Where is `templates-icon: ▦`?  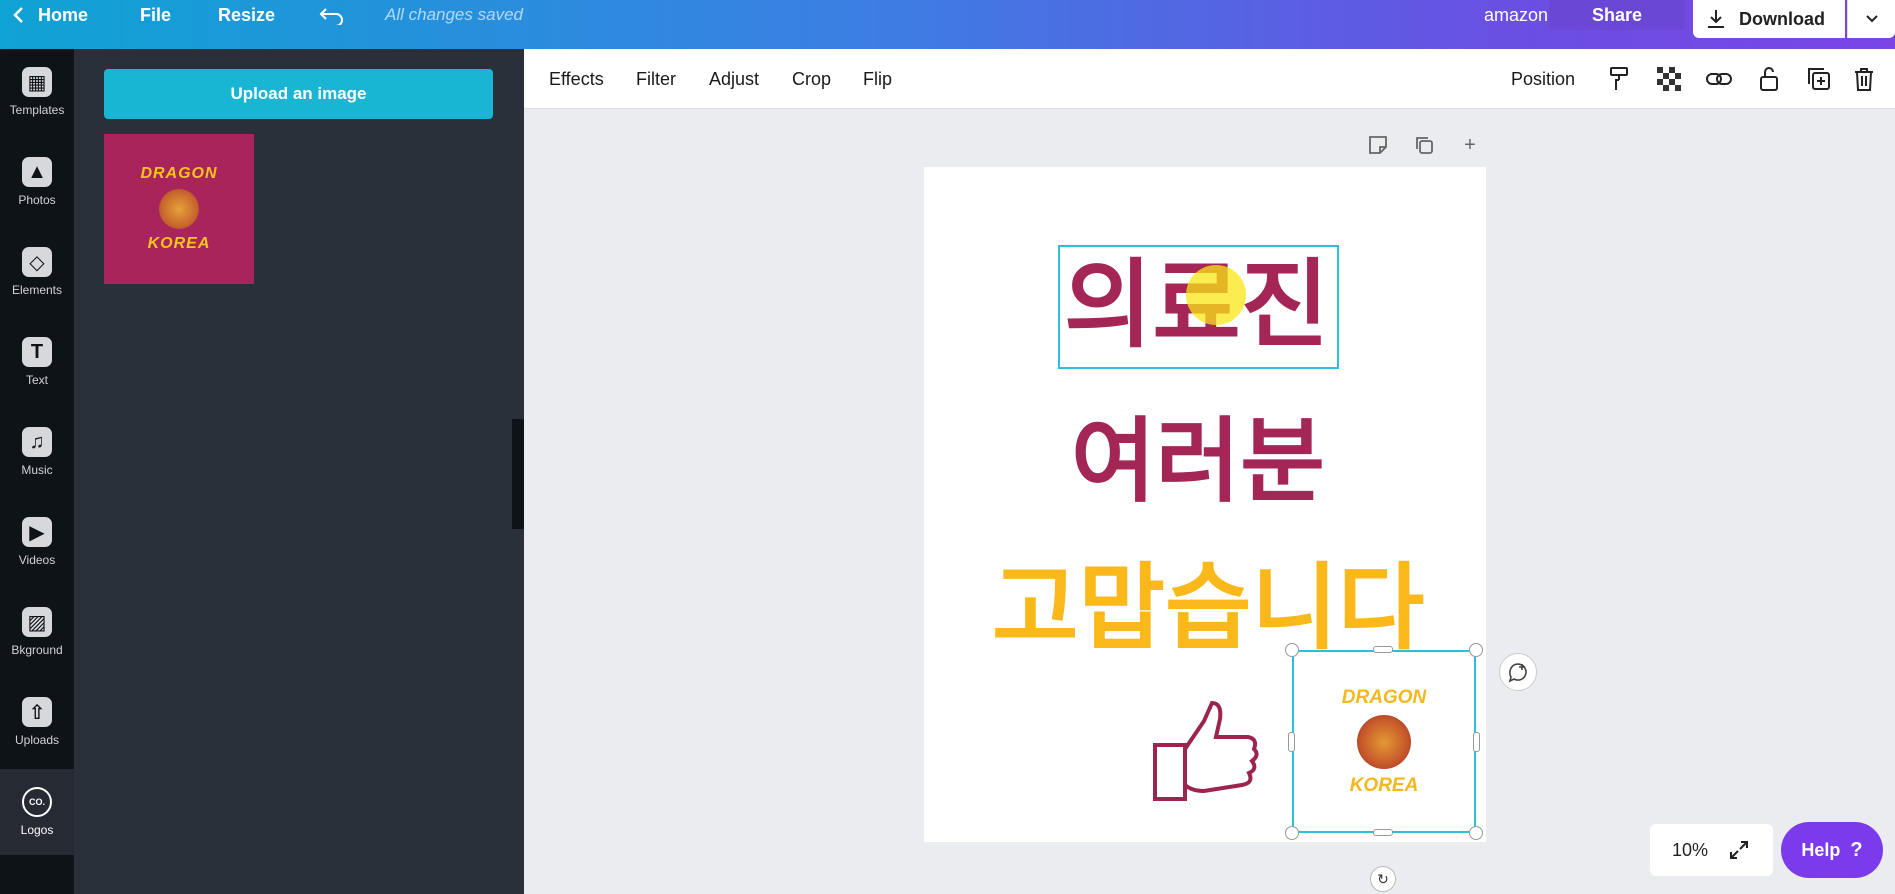 templates-icon: ▦ is located at coordinates (37, 82).